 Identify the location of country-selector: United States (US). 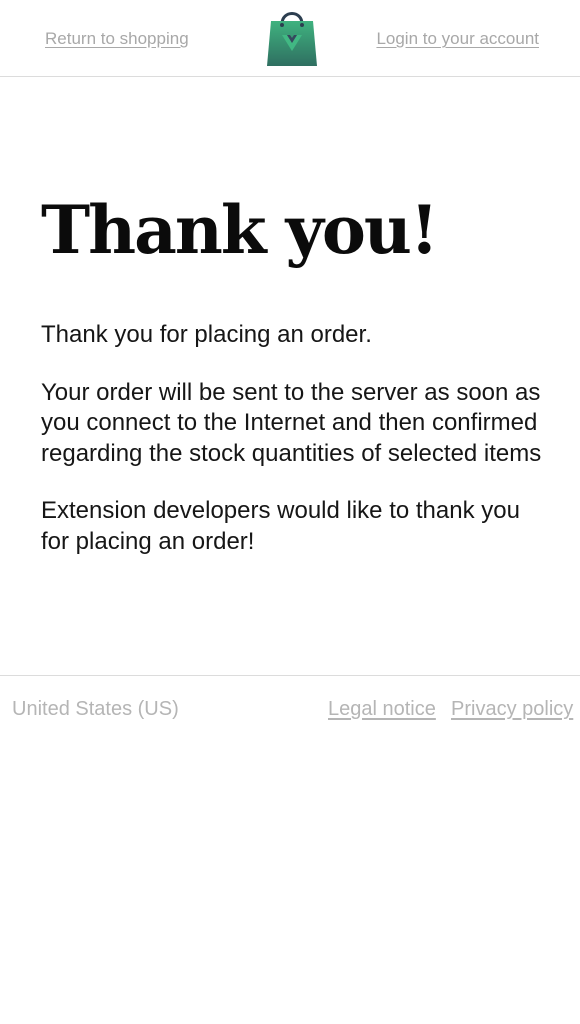
(95, 709).